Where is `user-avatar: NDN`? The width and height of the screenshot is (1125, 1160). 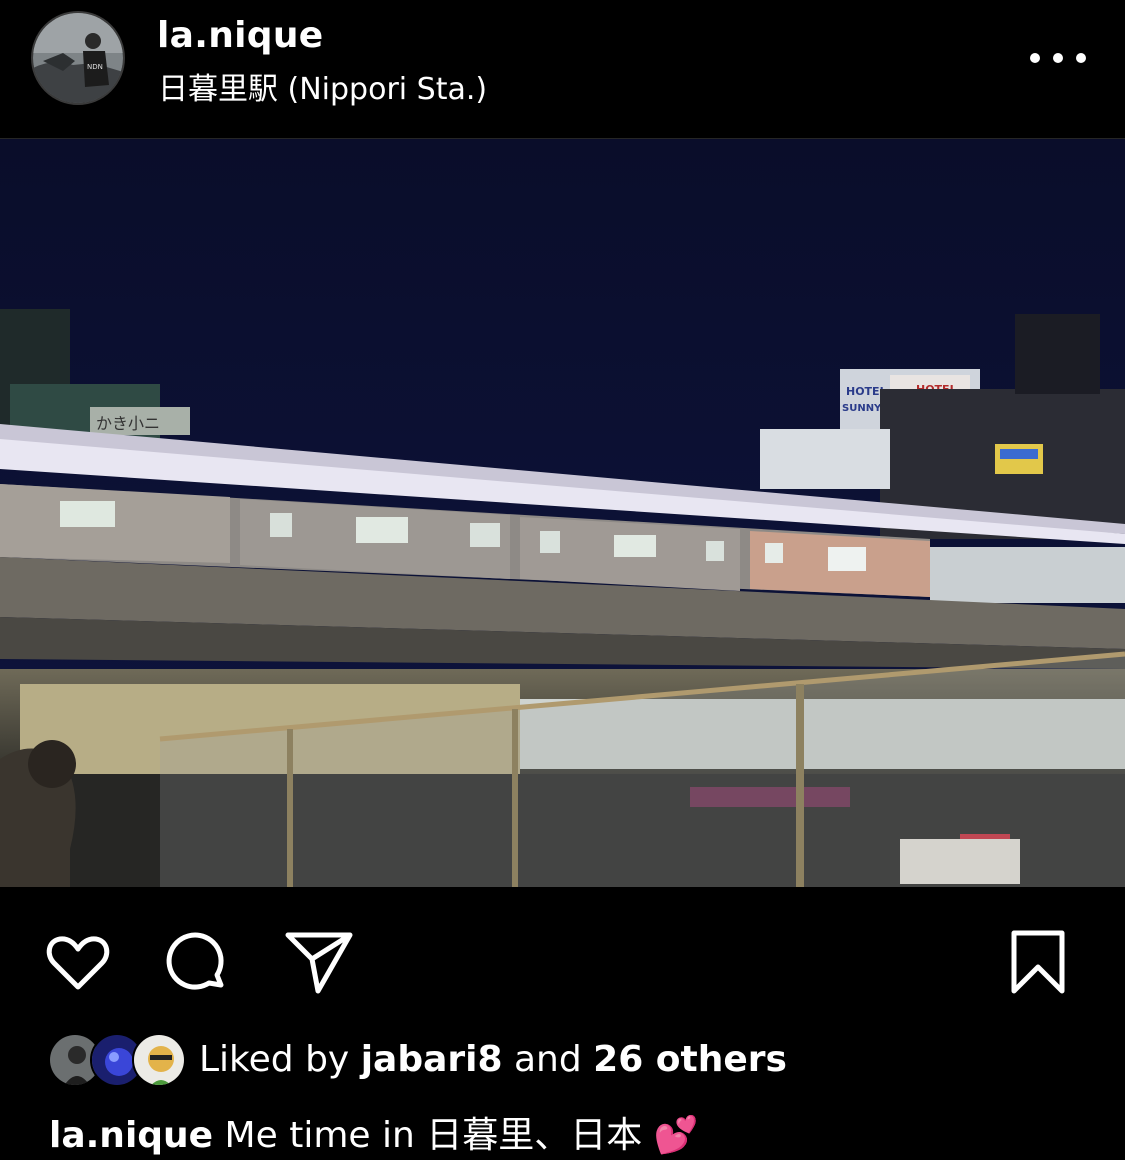 user-avatar: NDN is located at coordinates (78, 58).